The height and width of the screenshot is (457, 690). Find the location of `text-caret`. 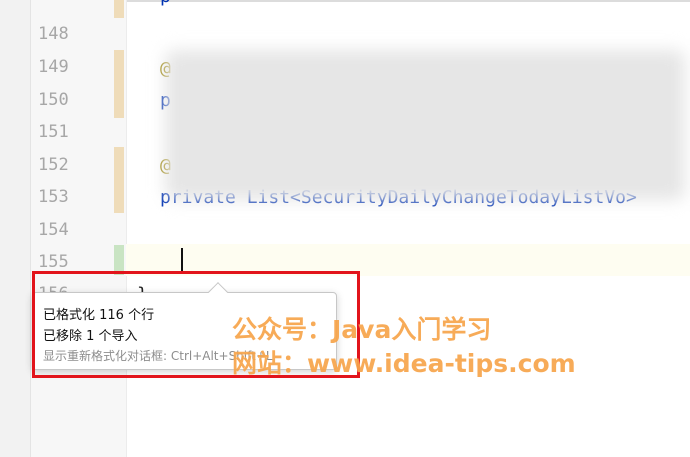

text-caret is located at coordinates (182, 260).